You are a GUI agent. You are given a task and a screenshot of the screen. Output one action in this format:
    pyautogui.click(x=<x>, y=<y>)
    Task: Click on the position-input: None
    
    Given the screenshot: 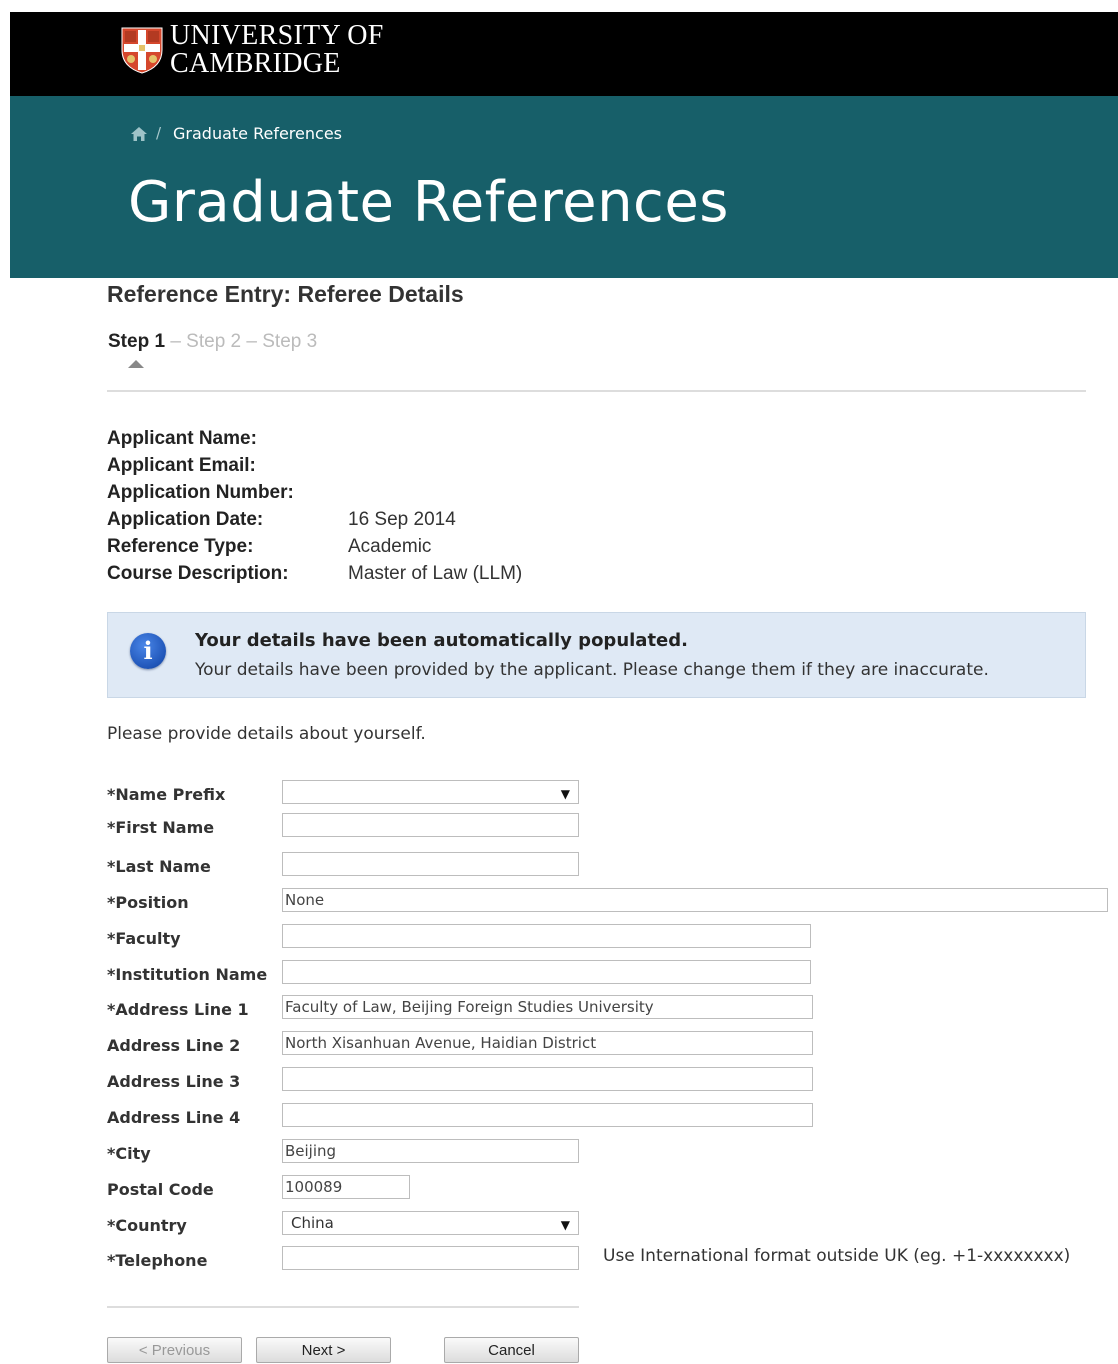 What is the action you would take?
    pyautogui.click(x=695, y=900)
    